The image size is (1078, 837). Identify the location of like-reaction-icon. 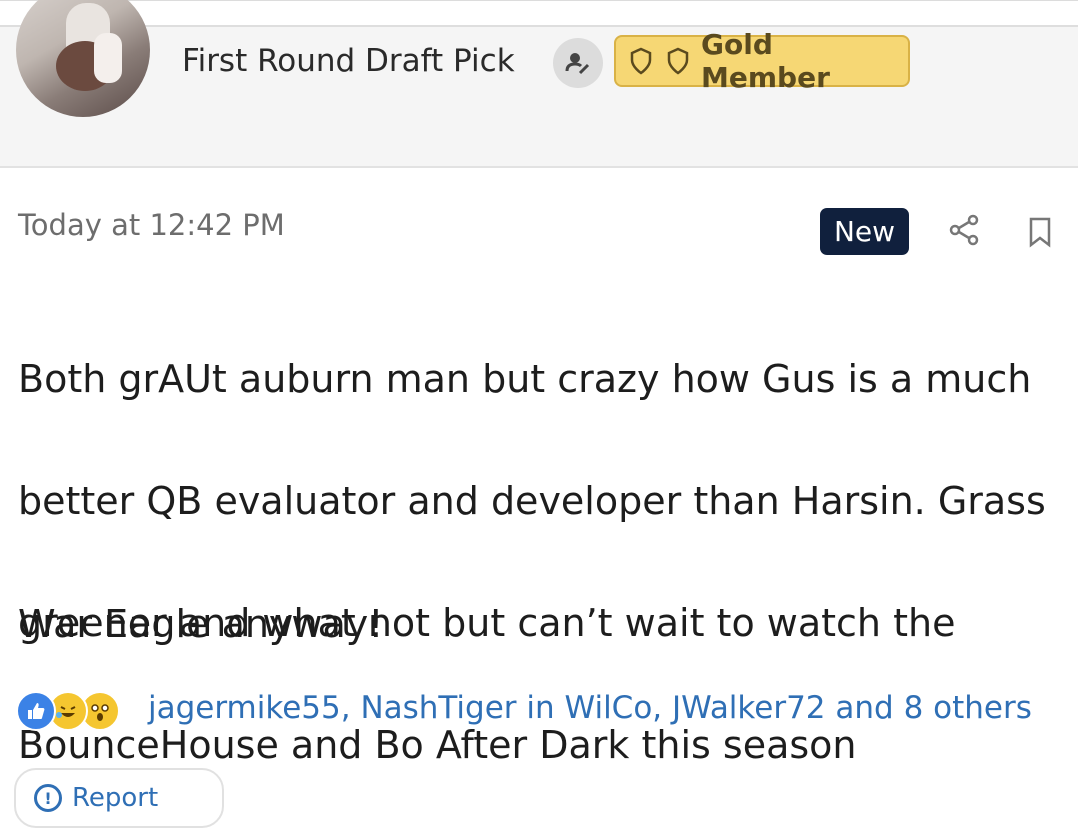
(36, 711).